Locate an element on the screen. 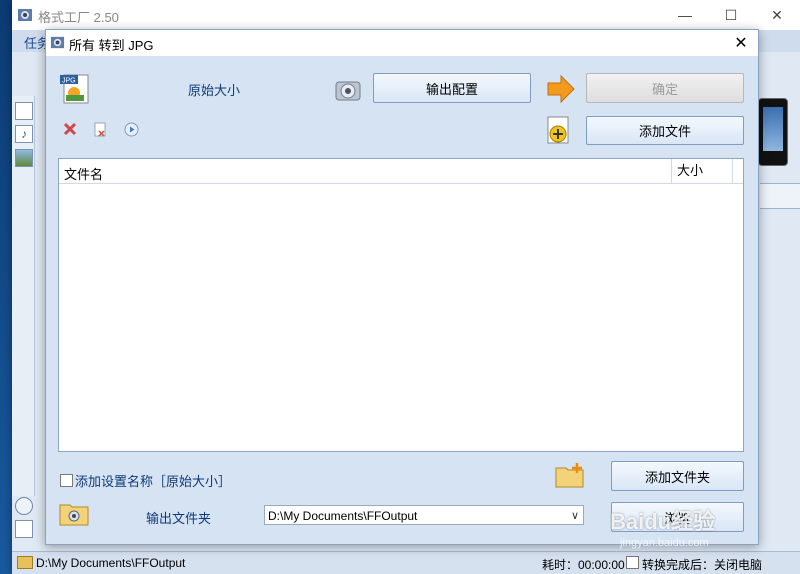  main-titlebar: 格式工厂 2.50 — ☐ ✕ is located at coordinates (406, 15).